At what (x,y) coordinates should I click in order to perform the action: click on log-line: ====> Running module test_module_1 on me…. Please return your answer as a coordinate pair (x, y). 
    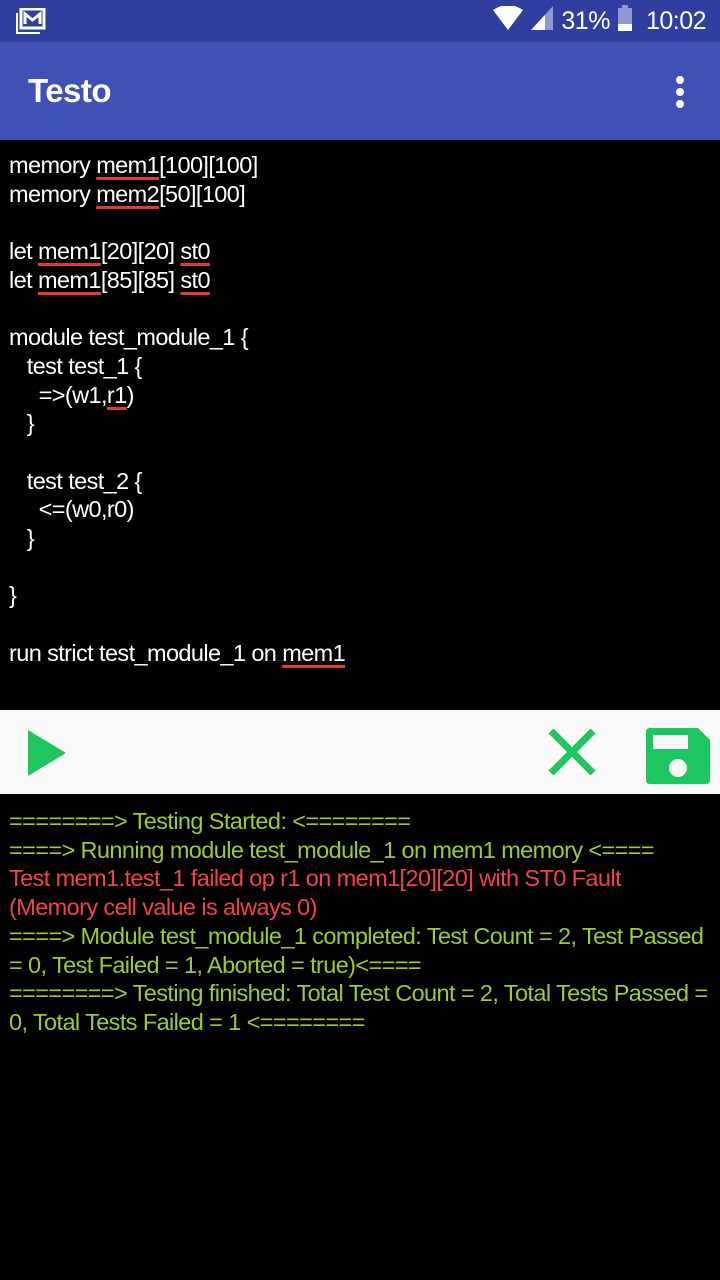
    Looking at the image, I should click on (332, 849).